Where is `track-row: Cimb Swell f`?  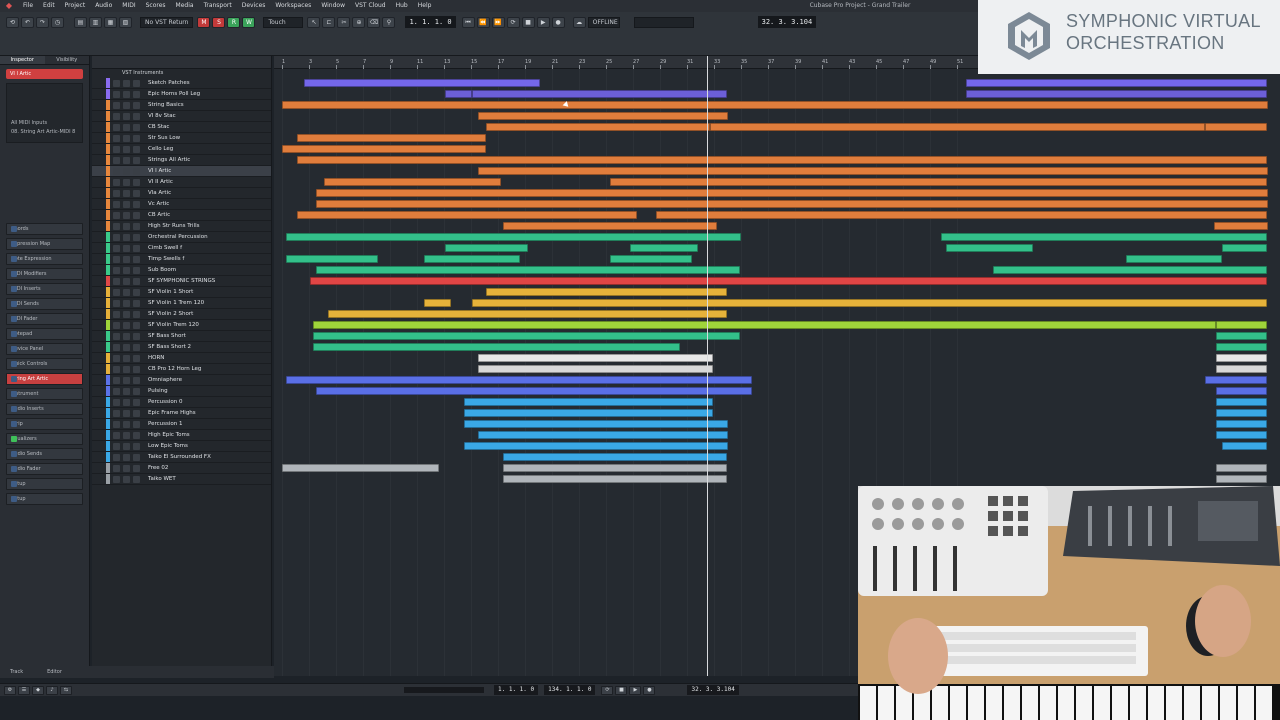 track-row: Cimb Swell f is located at coordinates (181, 248).